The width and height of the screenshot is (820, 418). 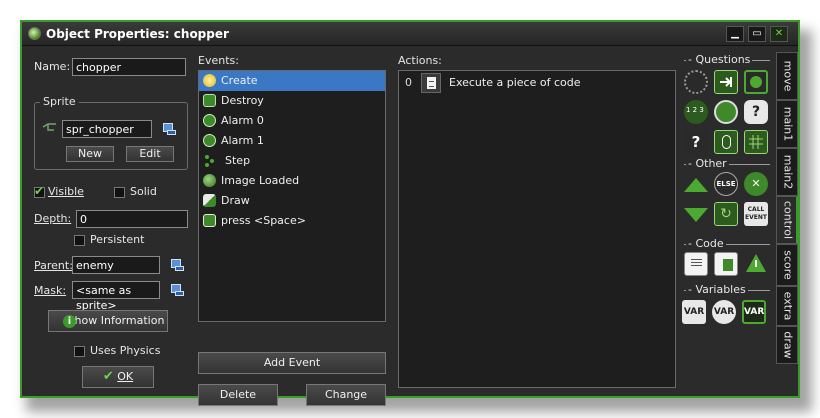 I want to click on depth-label: Depth:, so click(x=53, y=218).